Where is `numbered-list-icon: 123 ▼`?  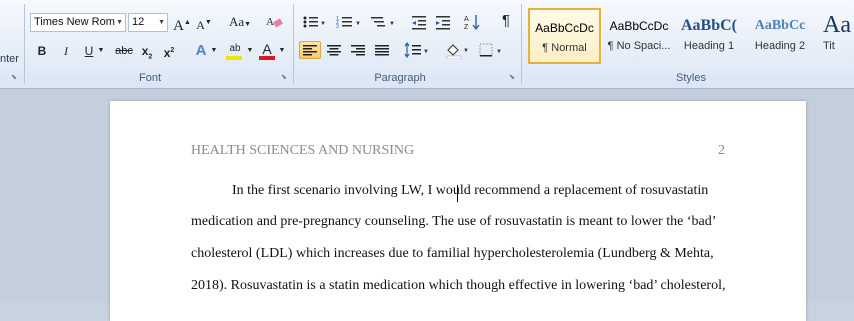
numbered-list-icon: 123 ▼ is located at coordinates (348, 23).